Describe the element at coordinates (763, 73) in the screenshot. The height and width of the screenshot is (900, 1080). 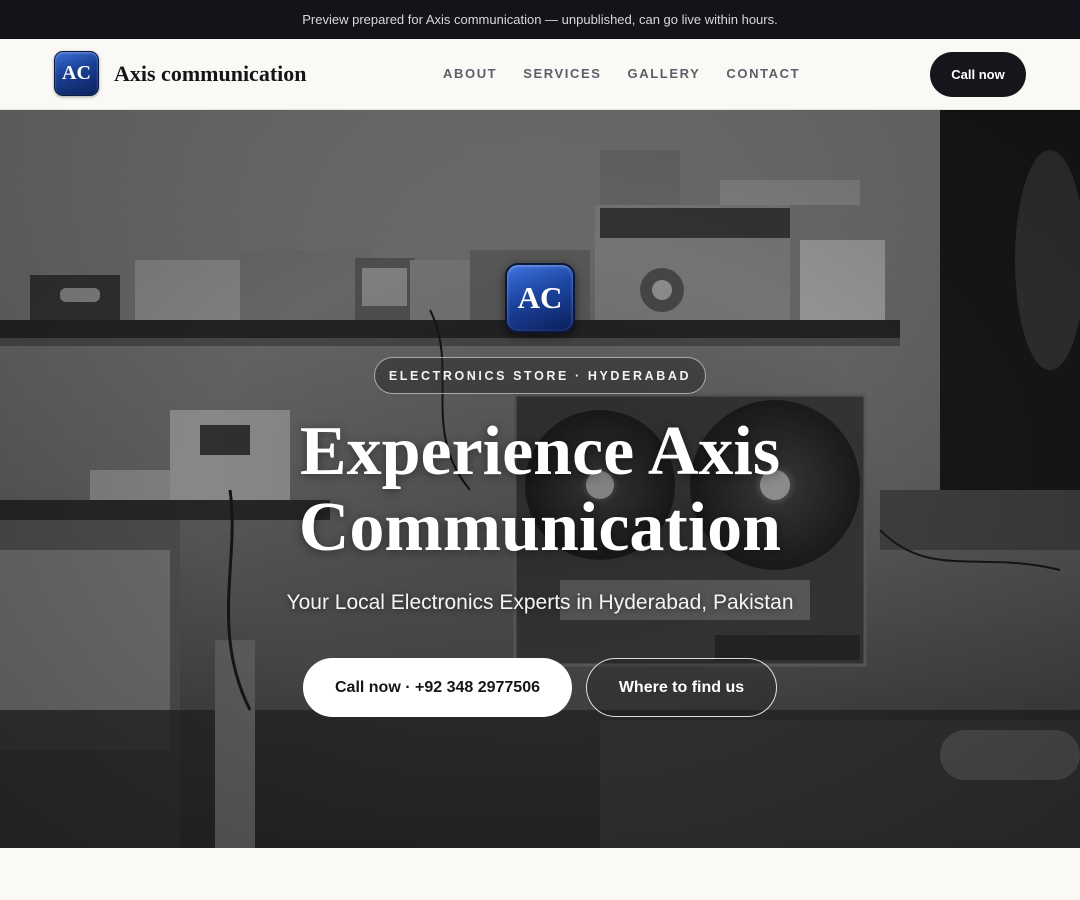
I see `nav-link-contact: CONTACT` at that location.